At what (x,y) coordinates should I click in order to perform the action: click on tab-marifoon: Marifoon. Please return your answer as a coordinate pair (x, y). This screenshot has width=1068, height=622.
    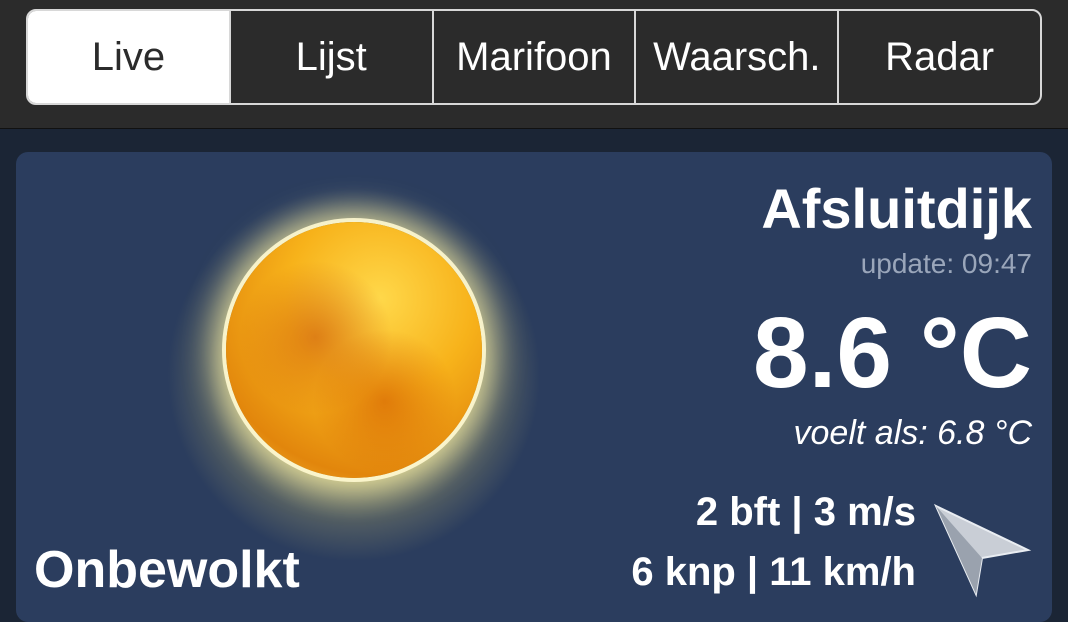
    Looking at the image, I should click on (533, 57).